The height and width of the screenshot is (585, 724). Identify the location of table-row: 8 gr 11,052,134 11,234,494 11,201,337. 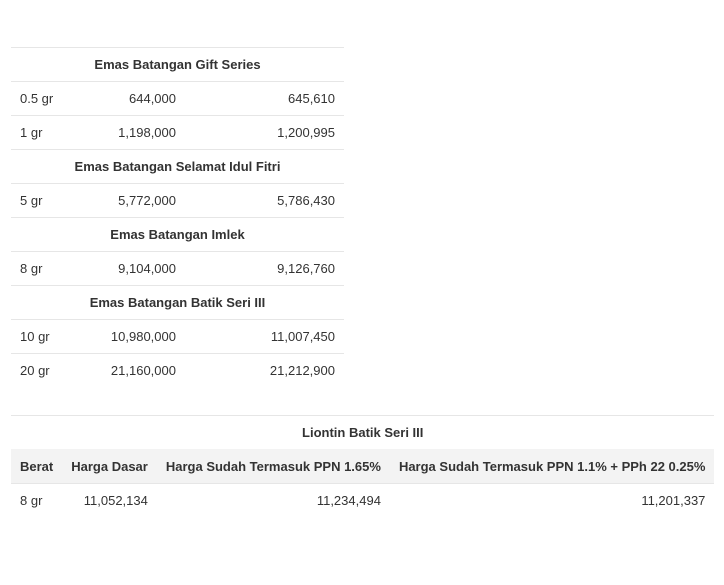
(363, 500).